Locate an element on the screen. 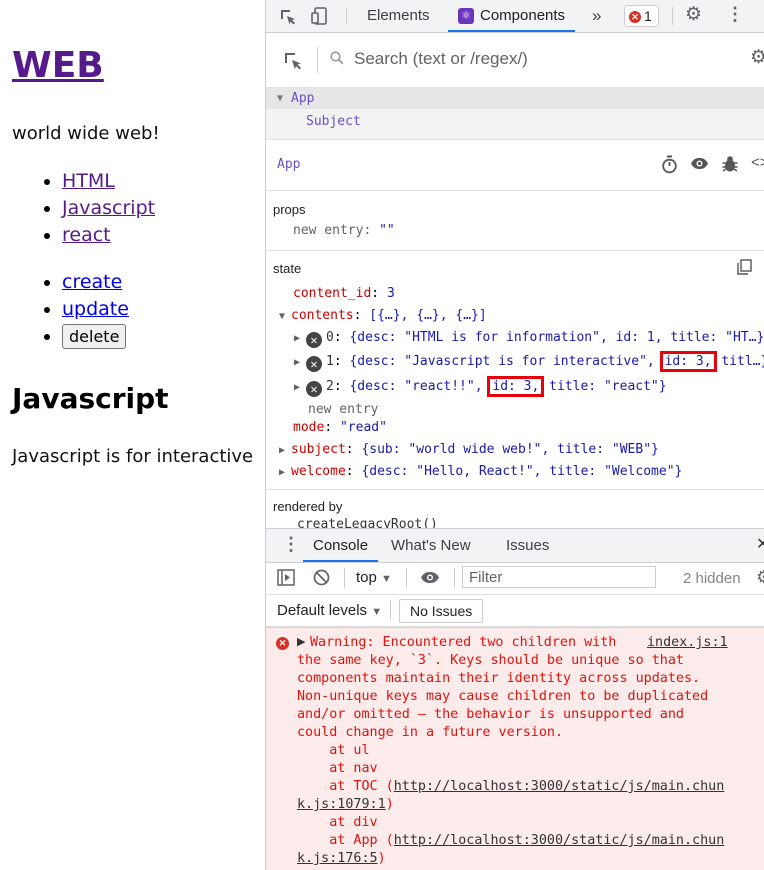 This screenshot has height=870, width=764. drawer-menu-icon: ⋮ is located at coordinates (291, 544).